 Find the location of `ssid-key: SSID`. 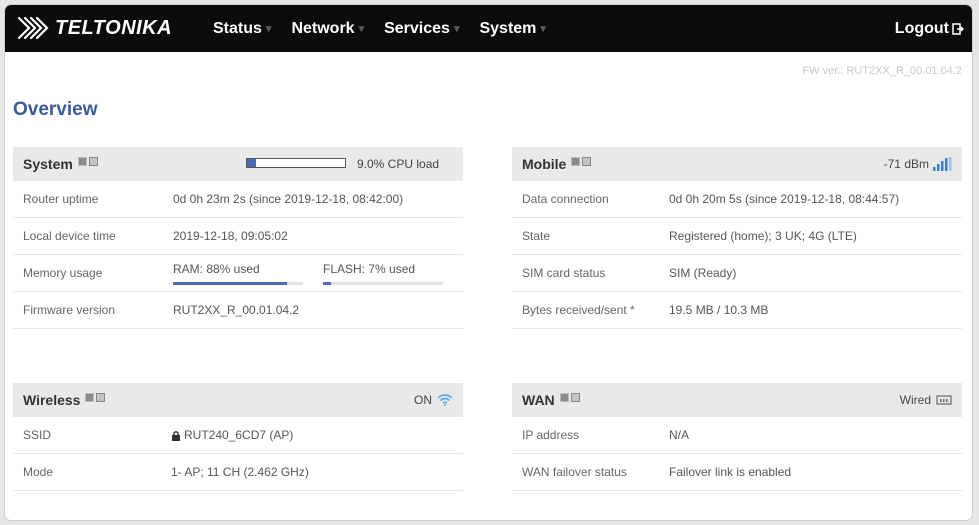

ssid-key: SSID is located at coordinates (37, 435).